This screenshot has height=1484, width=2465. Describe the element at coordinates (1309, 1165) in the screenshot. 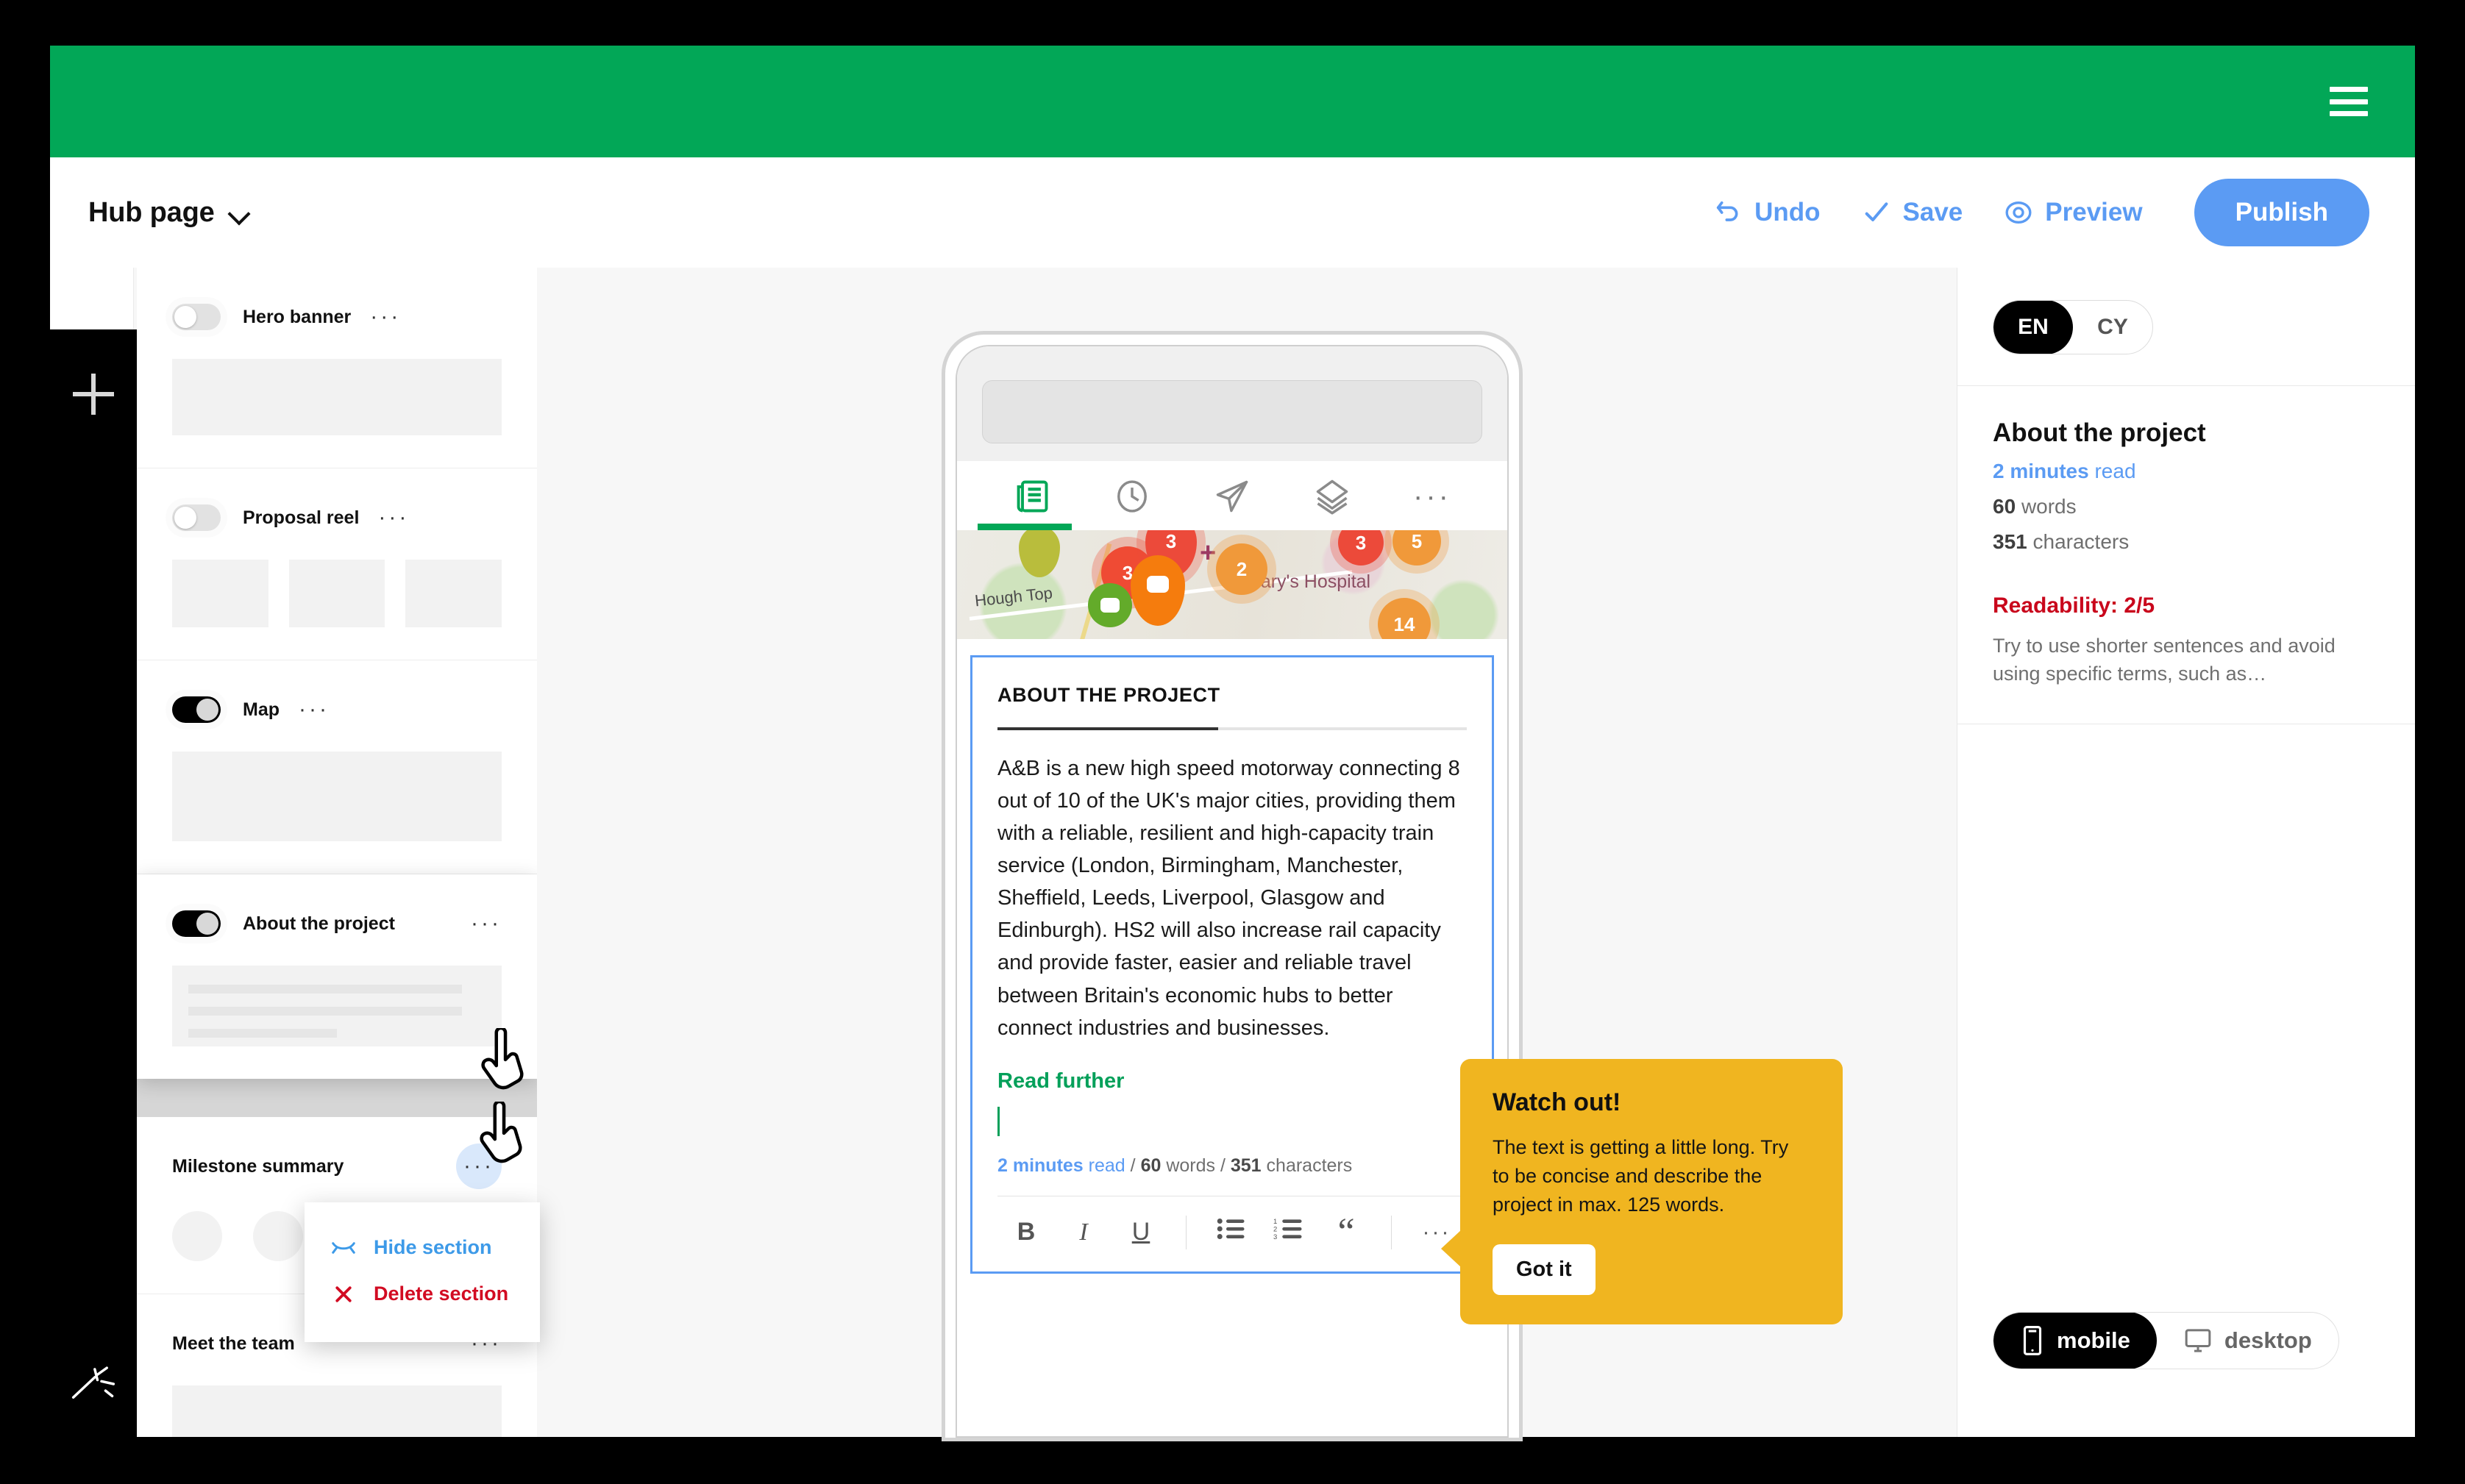

I see `chars-label: characters` at that location.